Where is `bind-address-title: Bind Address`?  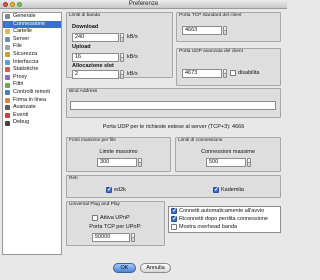
bind-address-title: Bind Address is located at coordinates (83, 91).